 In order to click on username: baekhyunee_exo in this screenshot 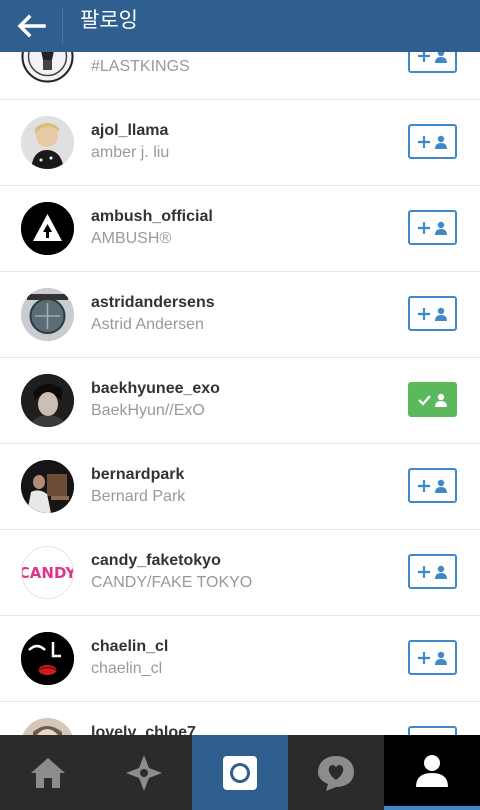, I will do `click(155, 389)`.